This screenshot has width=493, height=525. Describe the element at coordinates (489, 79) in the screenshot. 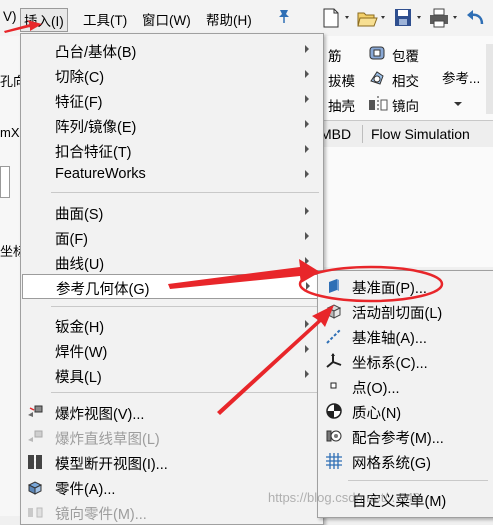

I see `ribbon-edge` at that location.